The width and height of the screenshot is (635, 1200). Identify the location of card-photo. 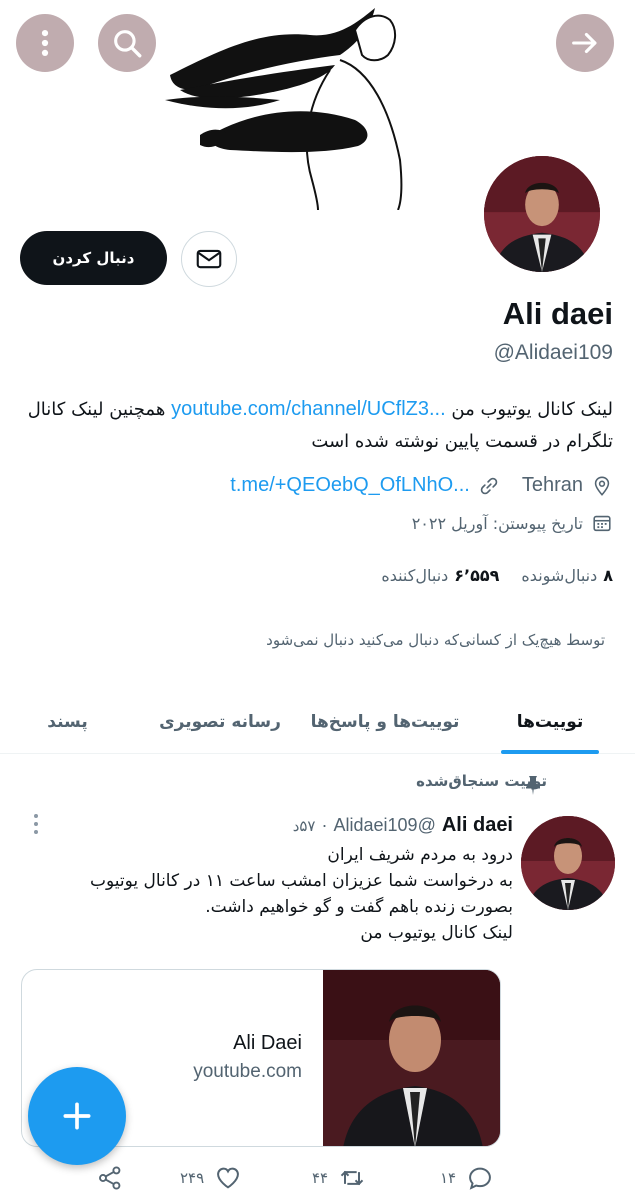
(411, 1058).